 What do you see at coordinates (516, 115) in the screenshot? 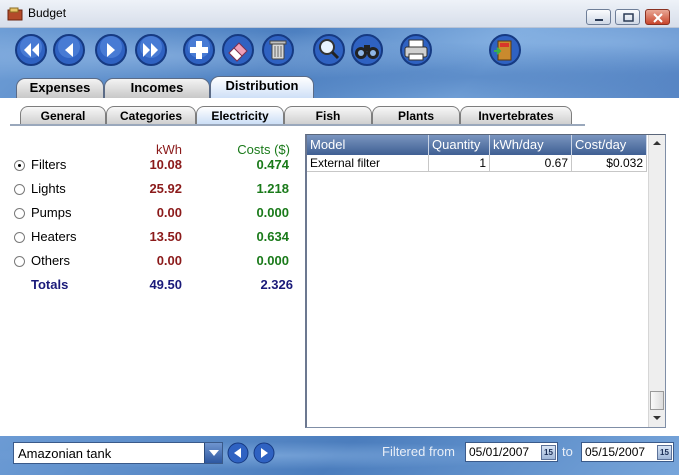
I see `subtab-invertebrates: Invertebrates` at bounding box center [516, 115].